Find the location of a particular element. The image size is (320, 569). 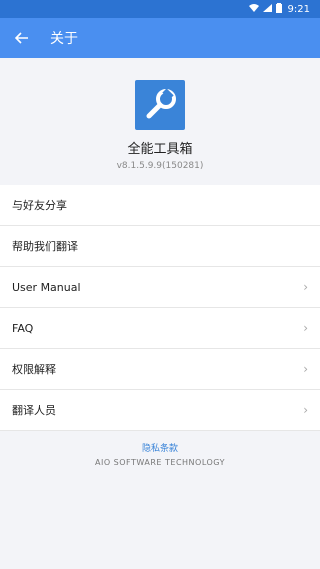

app-version: v8.1.5.9.9(150281) is located at coordinates (160, 166).